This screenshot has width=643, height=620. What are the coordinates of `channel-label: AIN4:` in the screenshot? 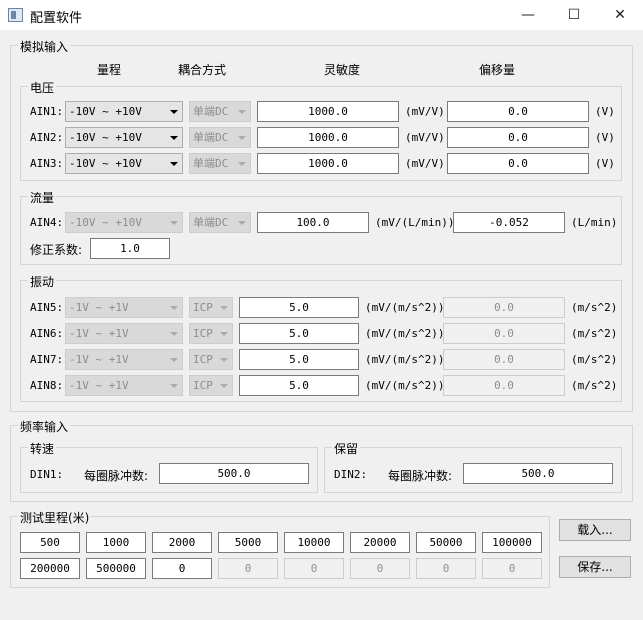 It's located at (47, 222).